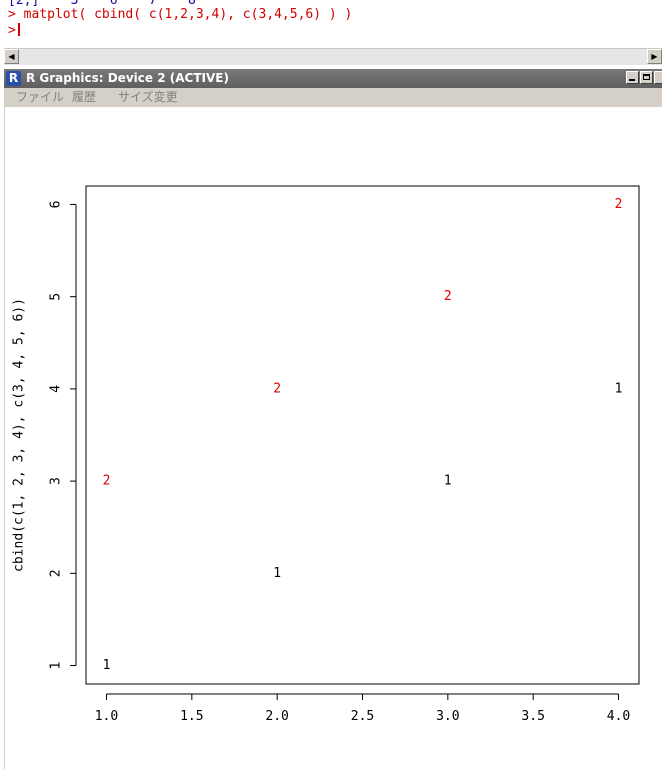 Image resolution: width=662 pixels, height=769 pixels. Describe the element at coordinates (84, 97) in the screenshot. I see `menu-history: 履歴` at that location.